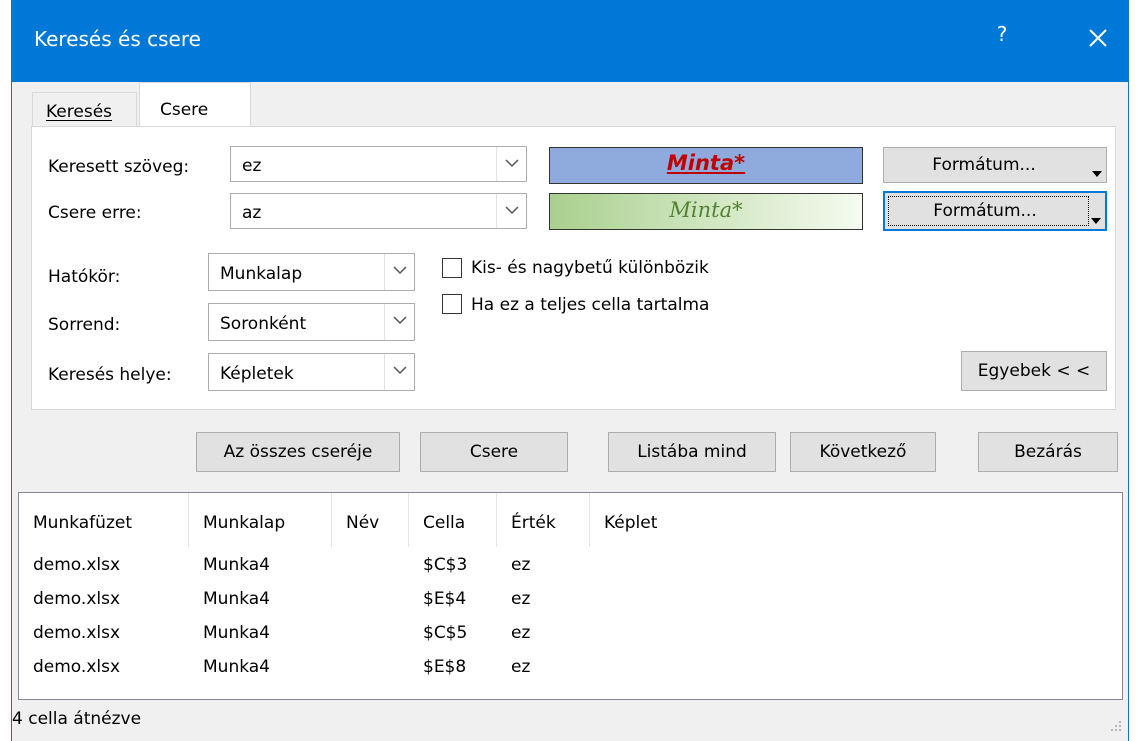 Image resolution: width=1140 pixels, height=741 pixels. I want to click on replace-format-preview: Minta*, so click(706, 211).